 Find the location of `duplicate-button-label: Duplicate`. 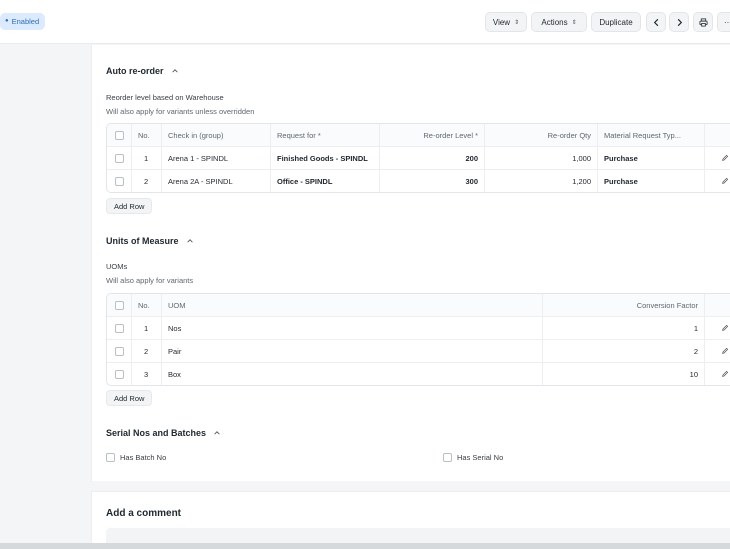

duplicate-button-label: Duplicate is located at coordinates (616, 22).